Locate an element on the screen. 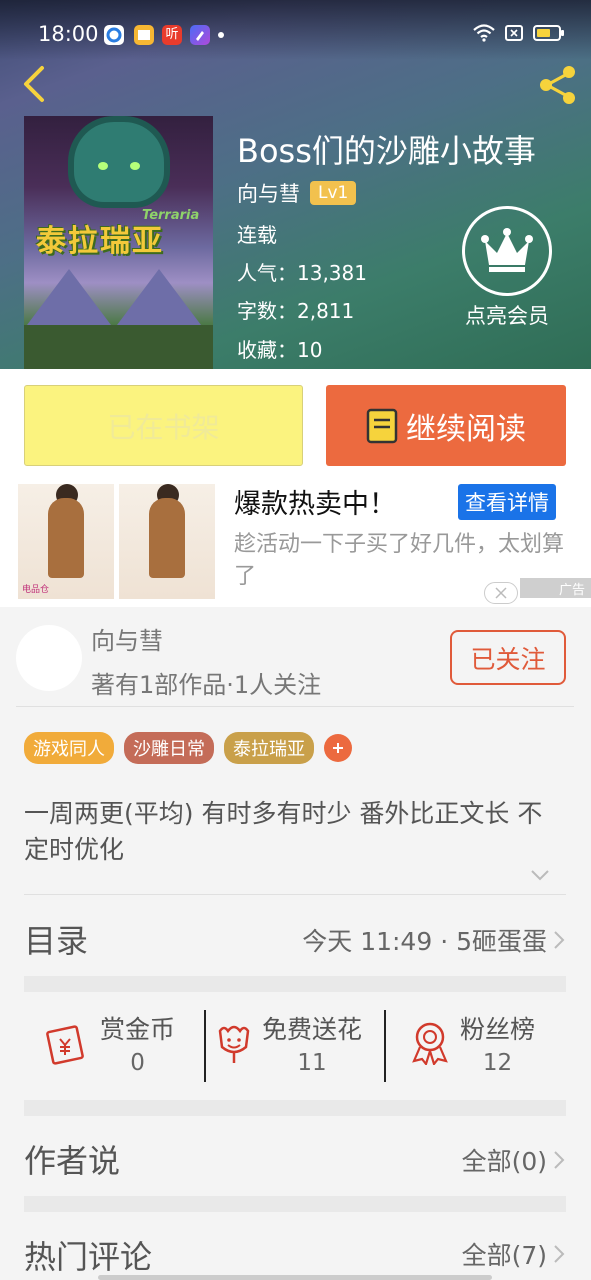  author-card: 向与彗 著有1部作品·1人关注 已关注 is located at coordinates (295, 657).